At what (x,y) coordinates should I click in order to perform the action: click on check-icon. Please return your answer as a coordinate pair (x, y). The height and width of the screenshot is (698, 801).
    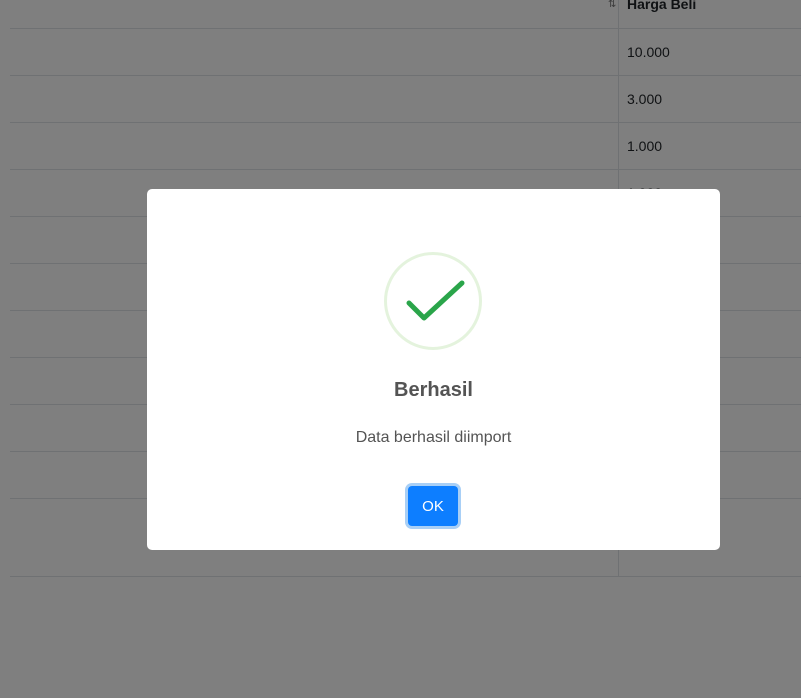
    Looking at the image, I should click on (435, 300).